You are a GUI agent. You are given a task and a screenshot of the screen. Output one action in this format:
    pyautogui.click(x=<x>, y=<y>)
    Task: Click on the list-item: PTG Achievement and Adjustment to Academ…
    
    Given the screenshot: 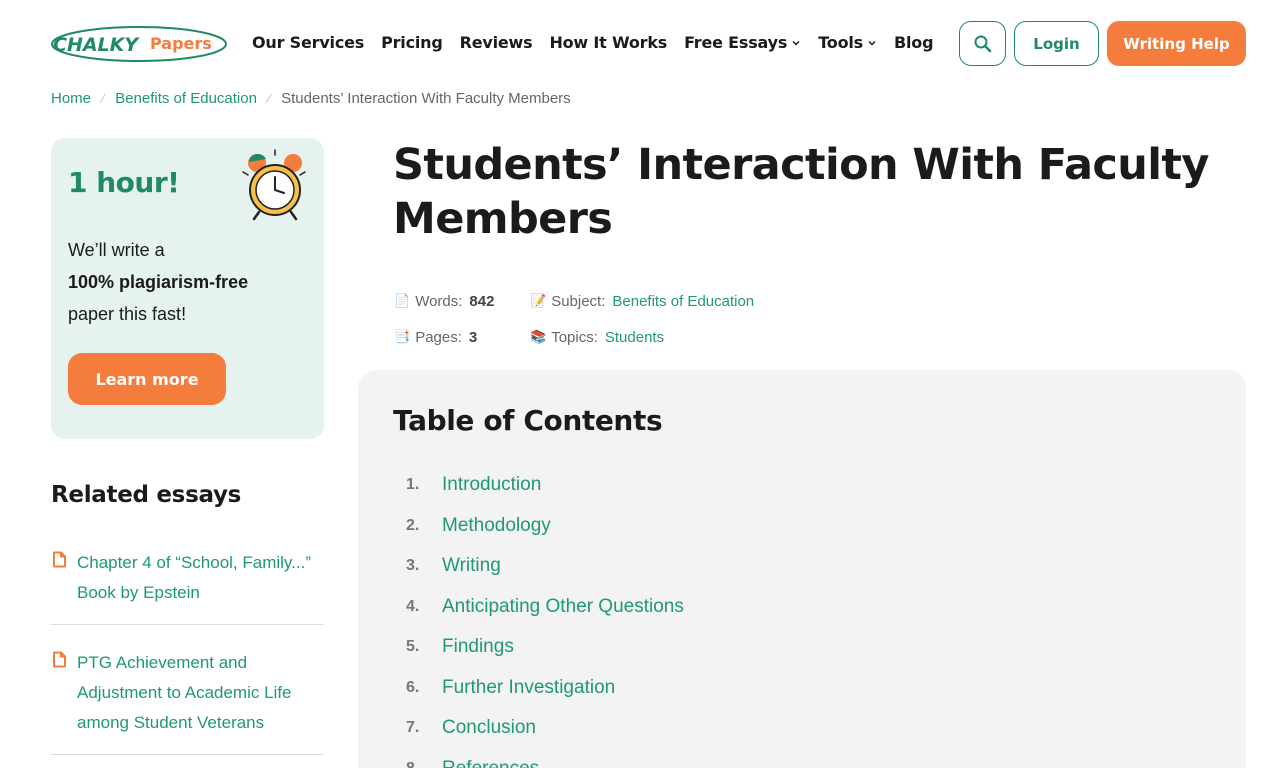 What is the action you would take?
    pyautogui.click(x=187, y=699)
    